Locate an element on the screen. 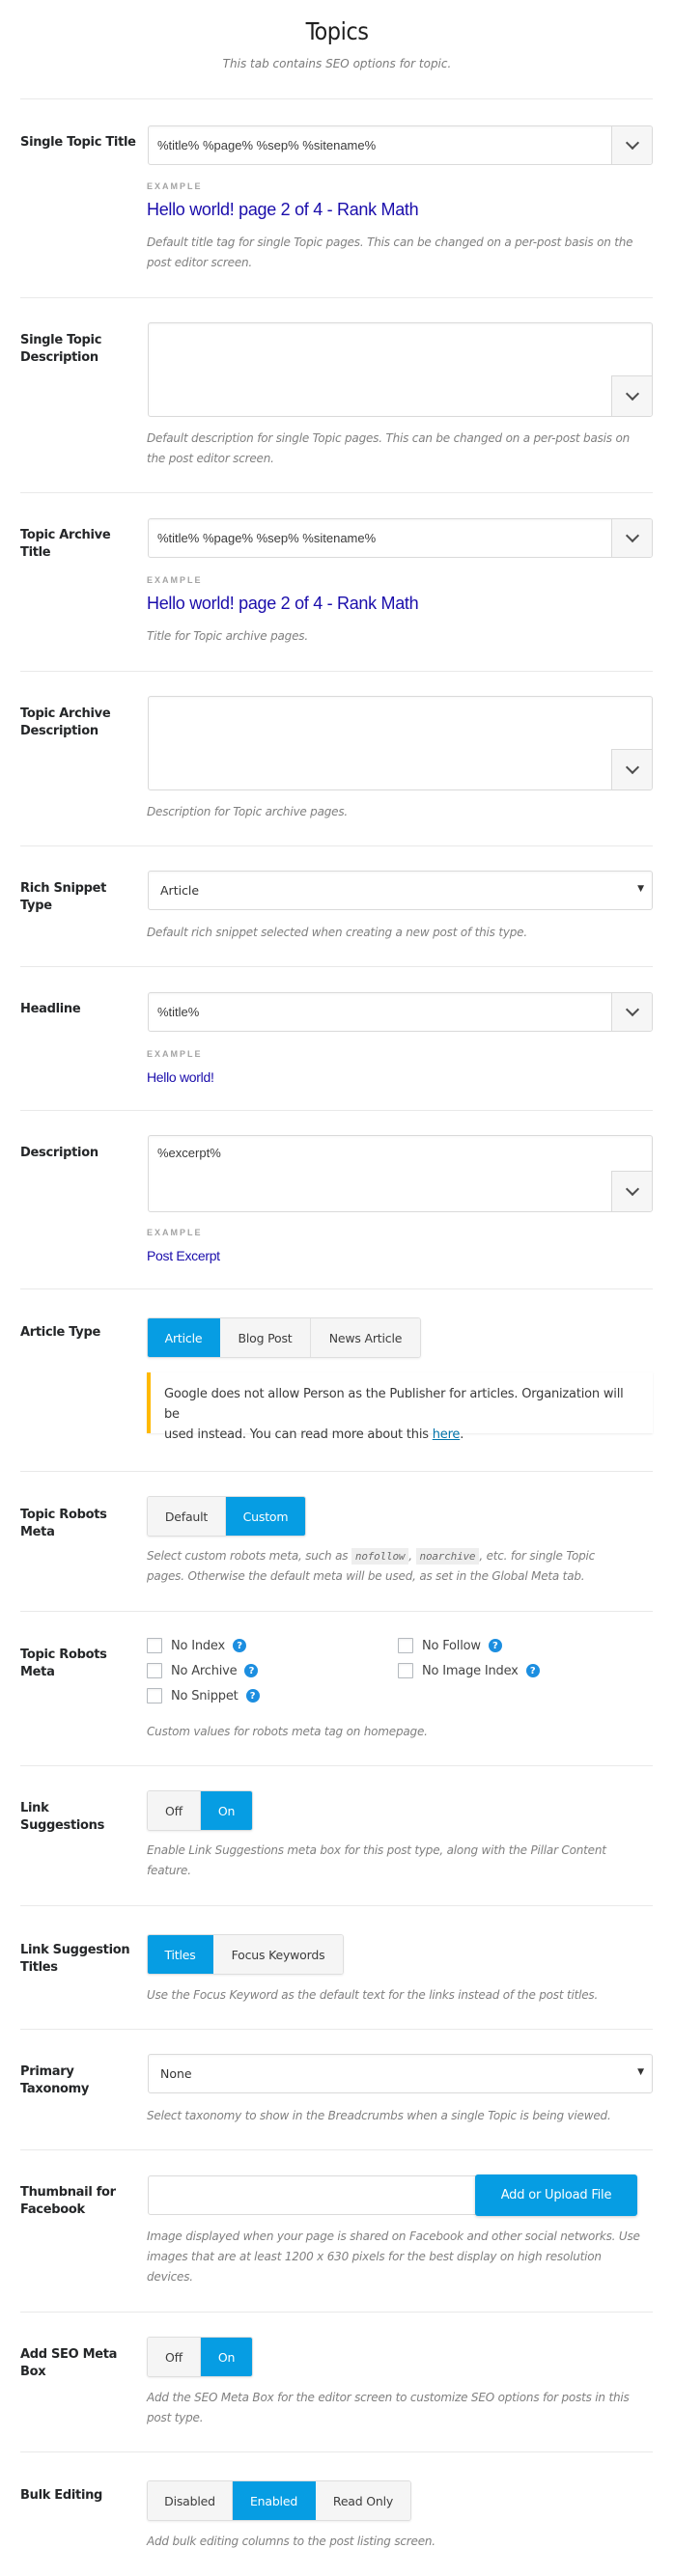  checkbox-no-index: No Index ? is located at coordinates (196, 1645).